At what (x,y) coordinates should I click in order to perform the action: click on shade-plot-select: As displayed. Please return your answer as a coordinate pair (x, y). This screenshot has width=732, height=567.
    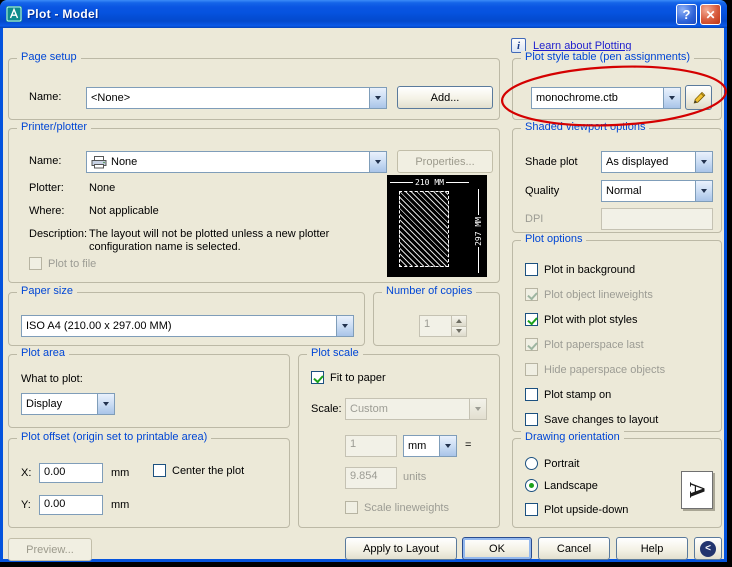
    Looking at the image, I should click on (657, 162).